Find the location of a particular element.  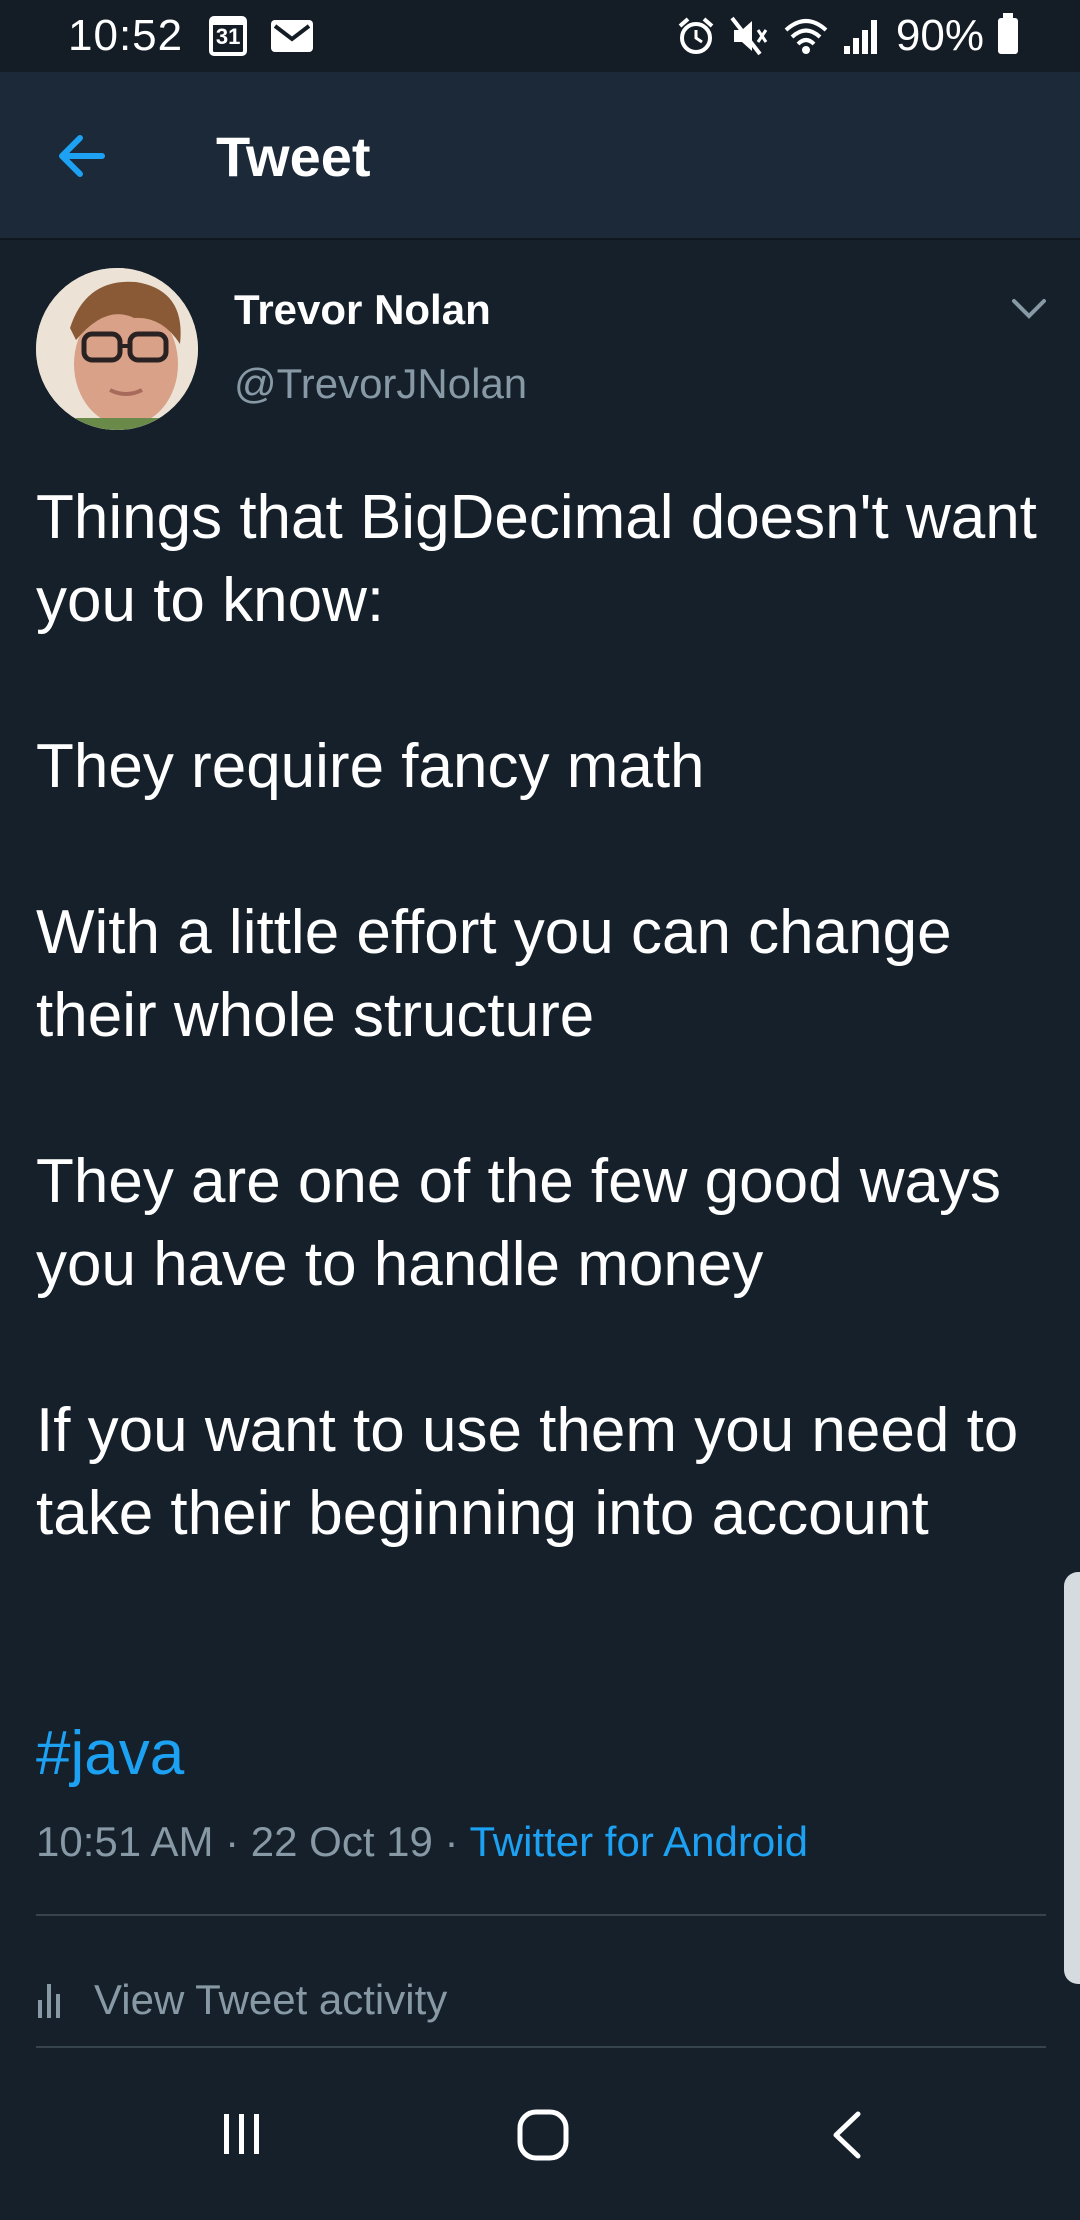

home-icon is located at coordinates (543, 2135).